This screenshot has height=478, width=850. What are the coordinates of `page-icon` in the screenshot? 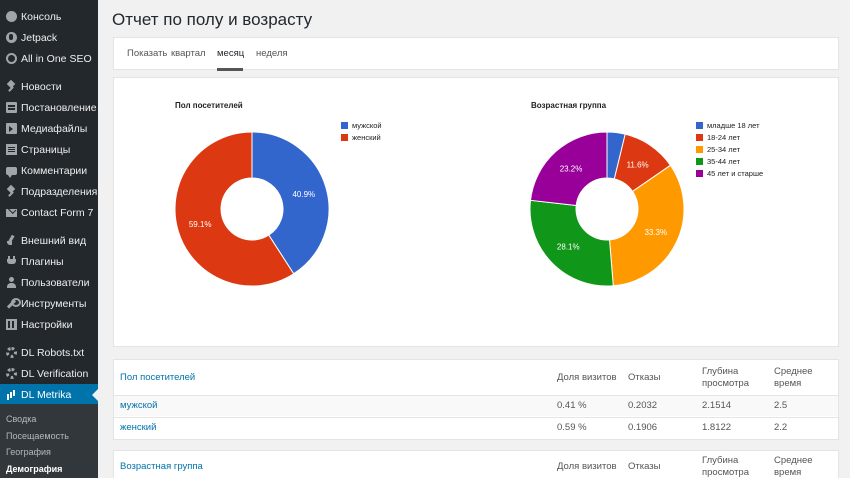 It's located at (11, 149).